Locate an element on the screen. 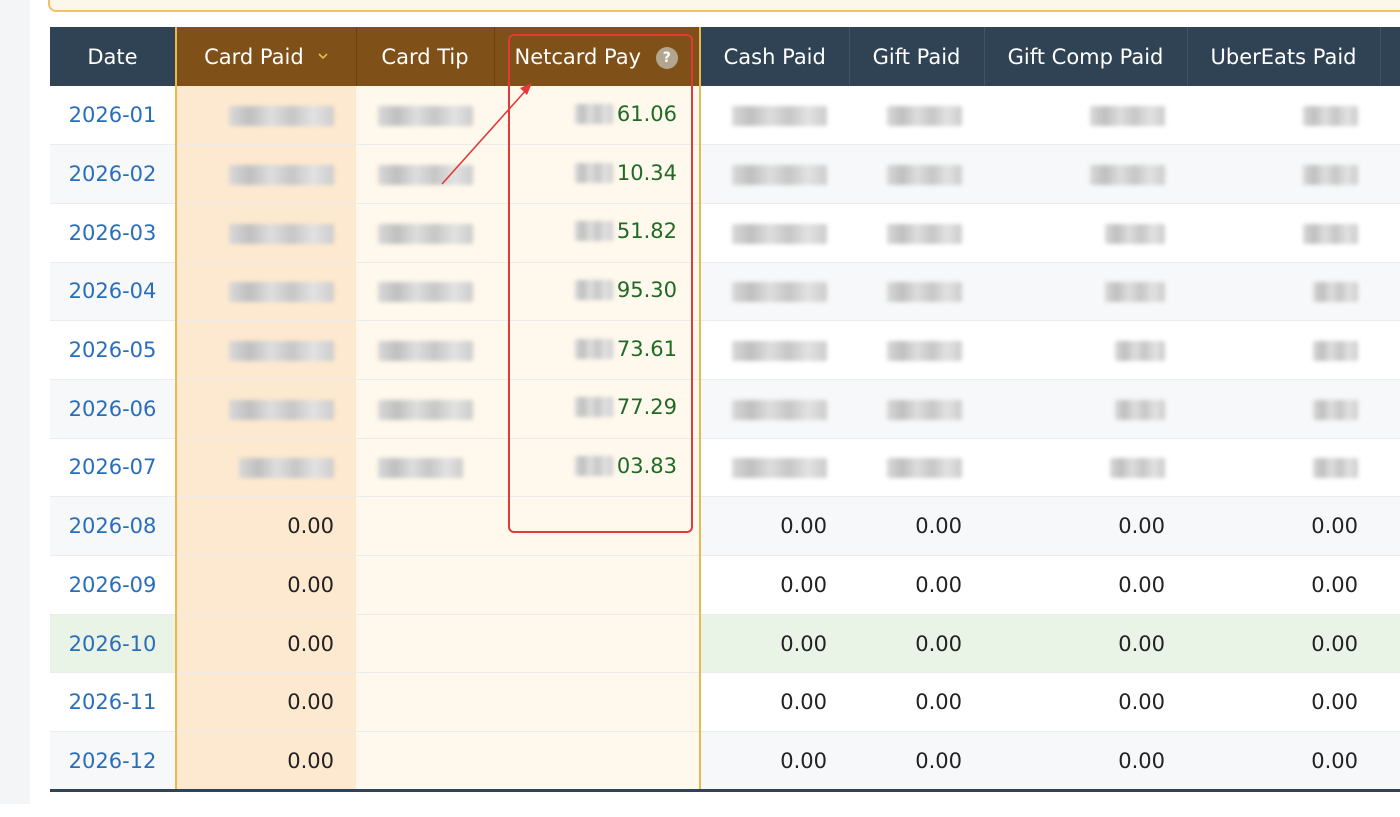  column-header-label: Netcard Pay is located at coordinates (578, 56).